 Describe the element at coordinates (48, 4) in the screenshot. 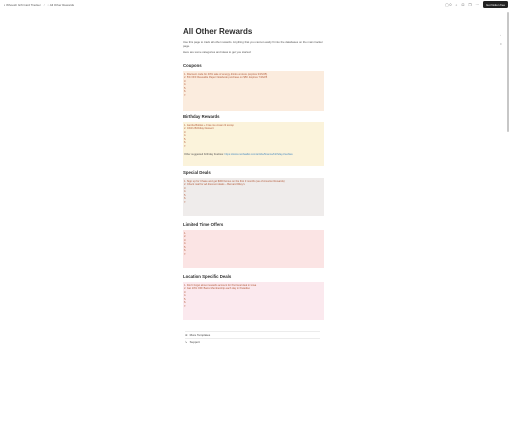

I see `page-icon: ▫` at that location.